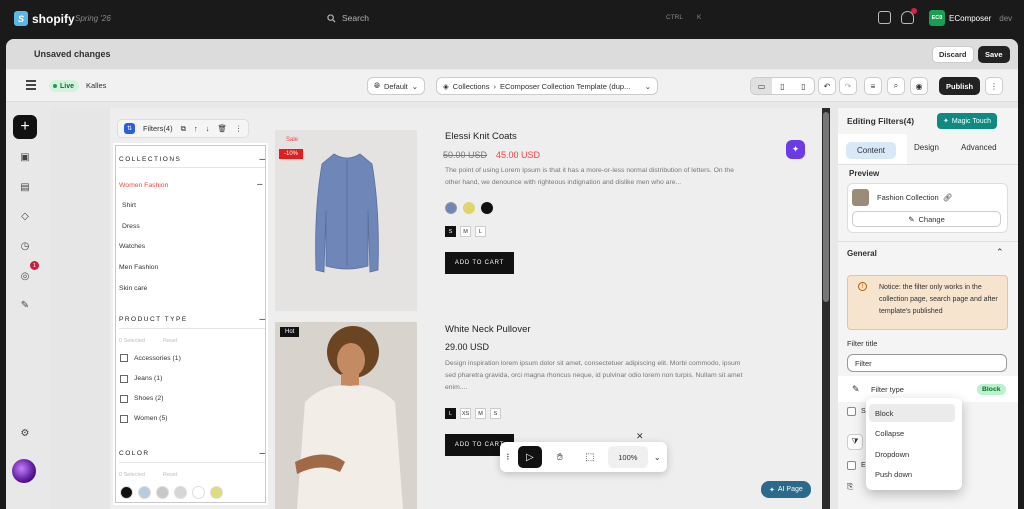  What do you see at coordinates (24, 471) in the screenshot?
I see `ai-assistant-orb` at bounding box center [24, 471].